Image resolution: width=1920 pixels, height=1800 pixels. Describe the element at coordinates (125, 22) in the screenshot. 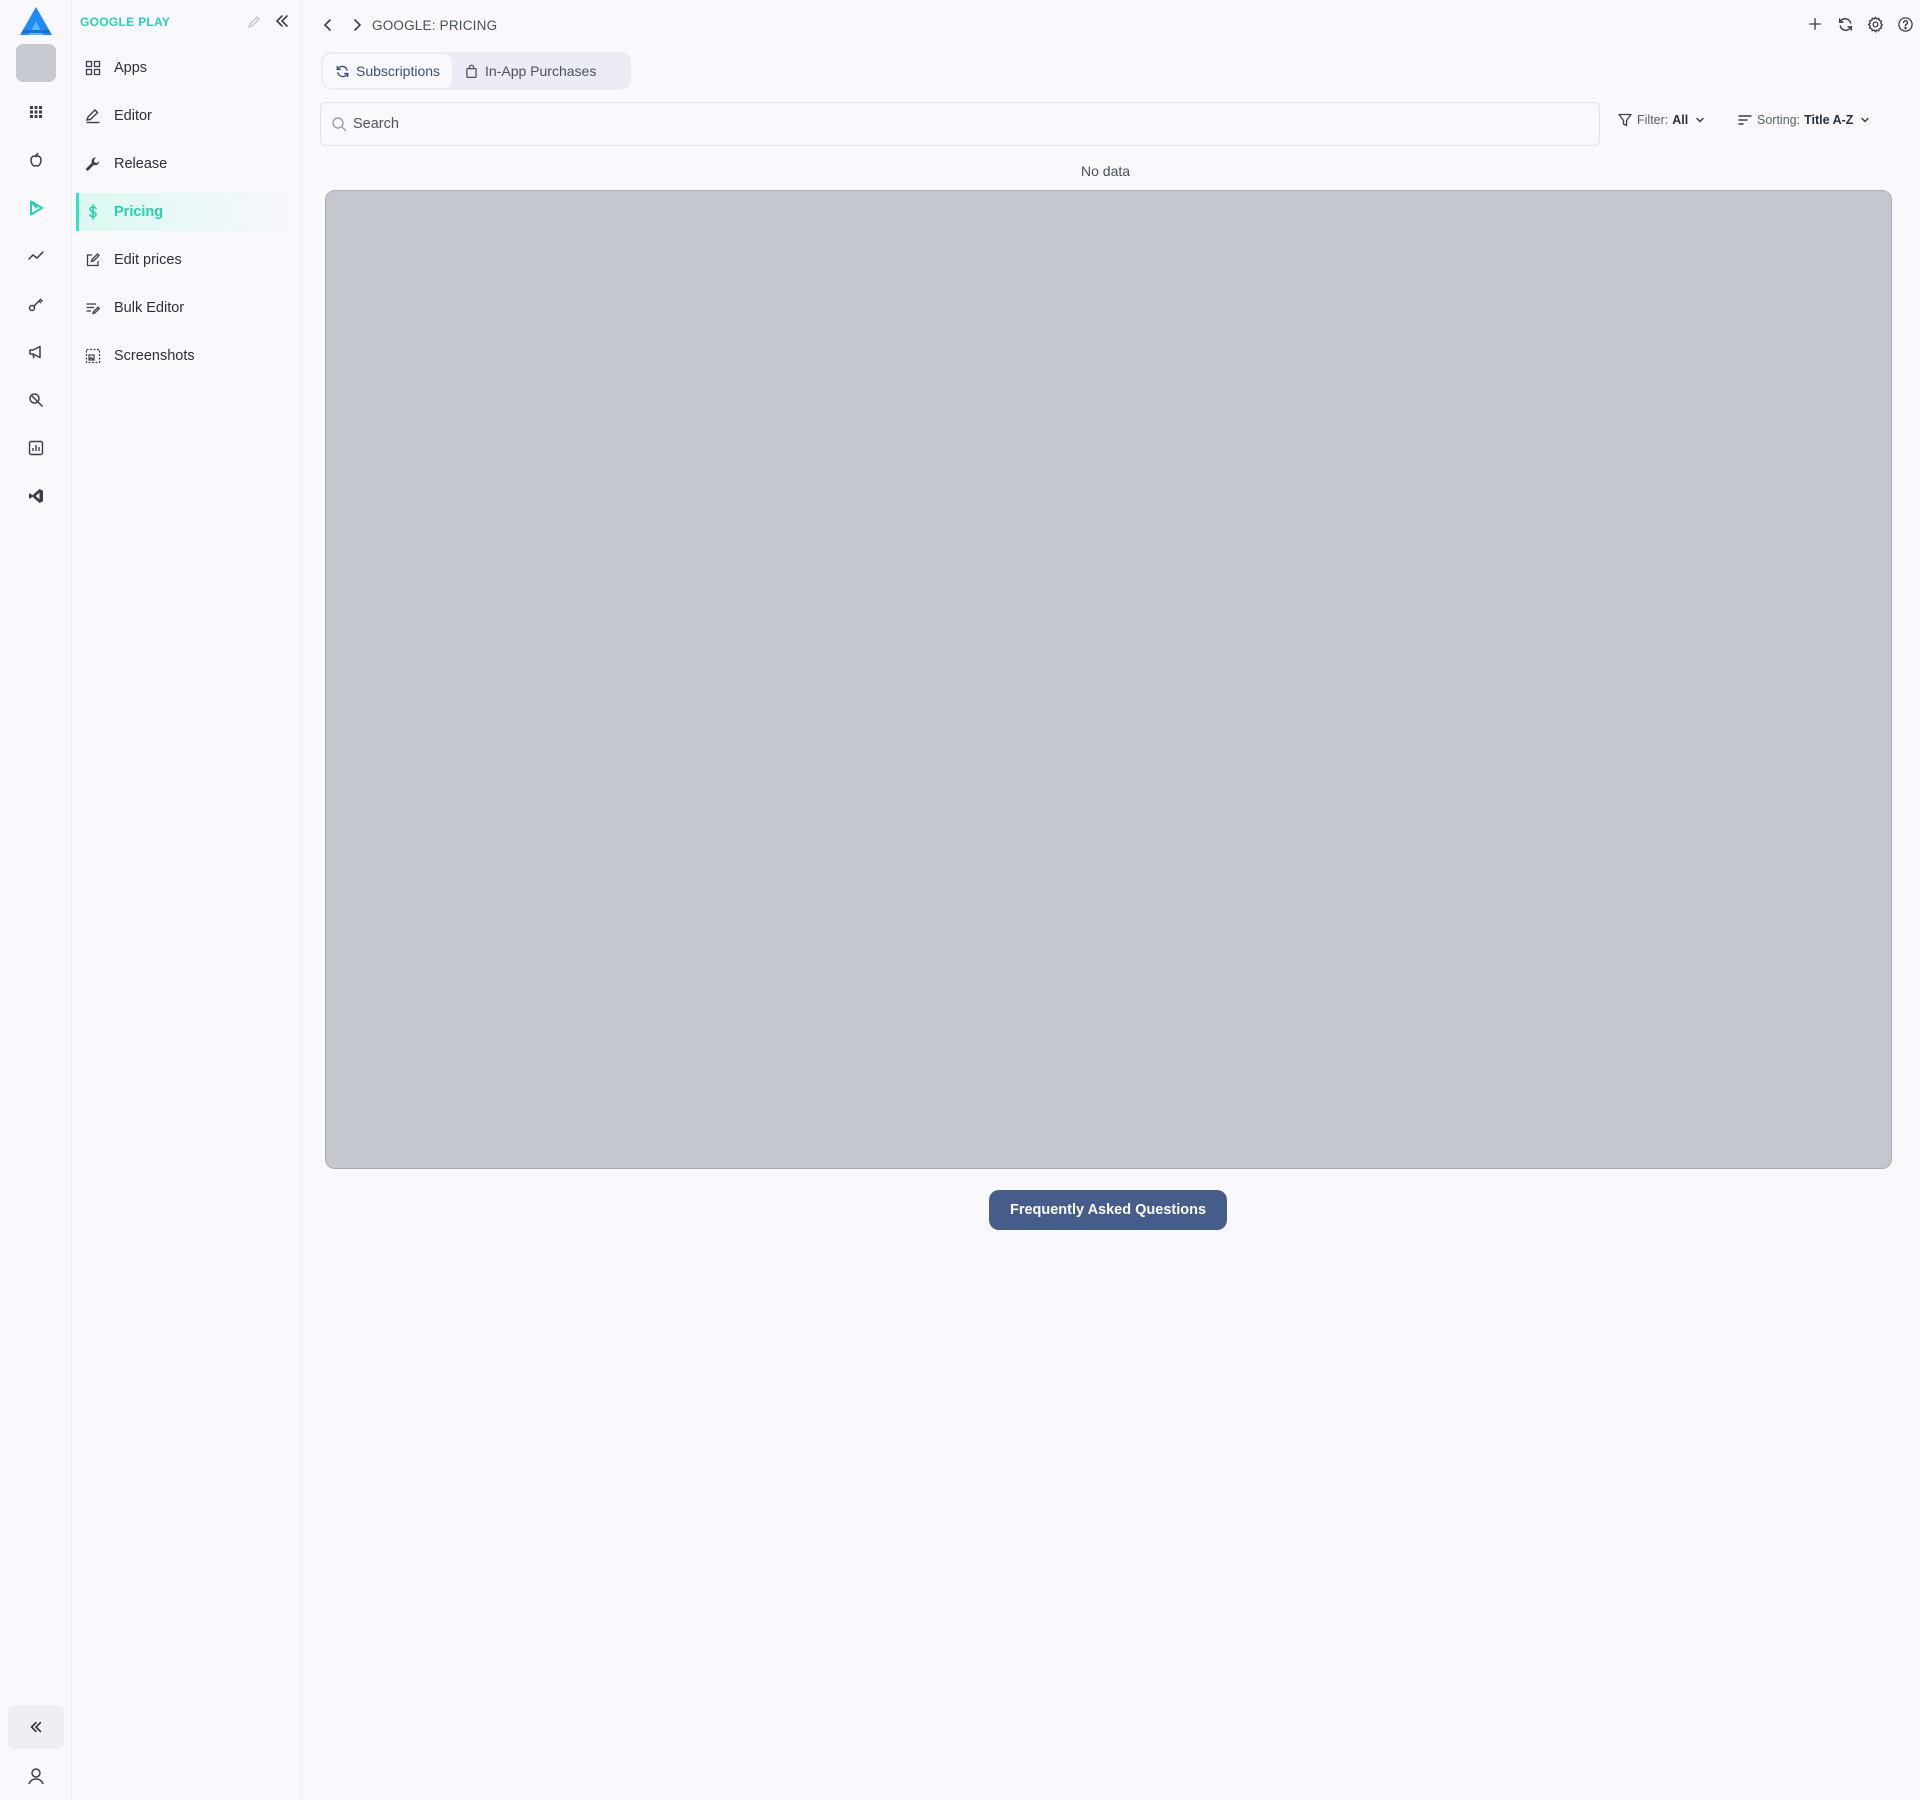

I see `nav-title: GOOGLE PLAY` at that location.